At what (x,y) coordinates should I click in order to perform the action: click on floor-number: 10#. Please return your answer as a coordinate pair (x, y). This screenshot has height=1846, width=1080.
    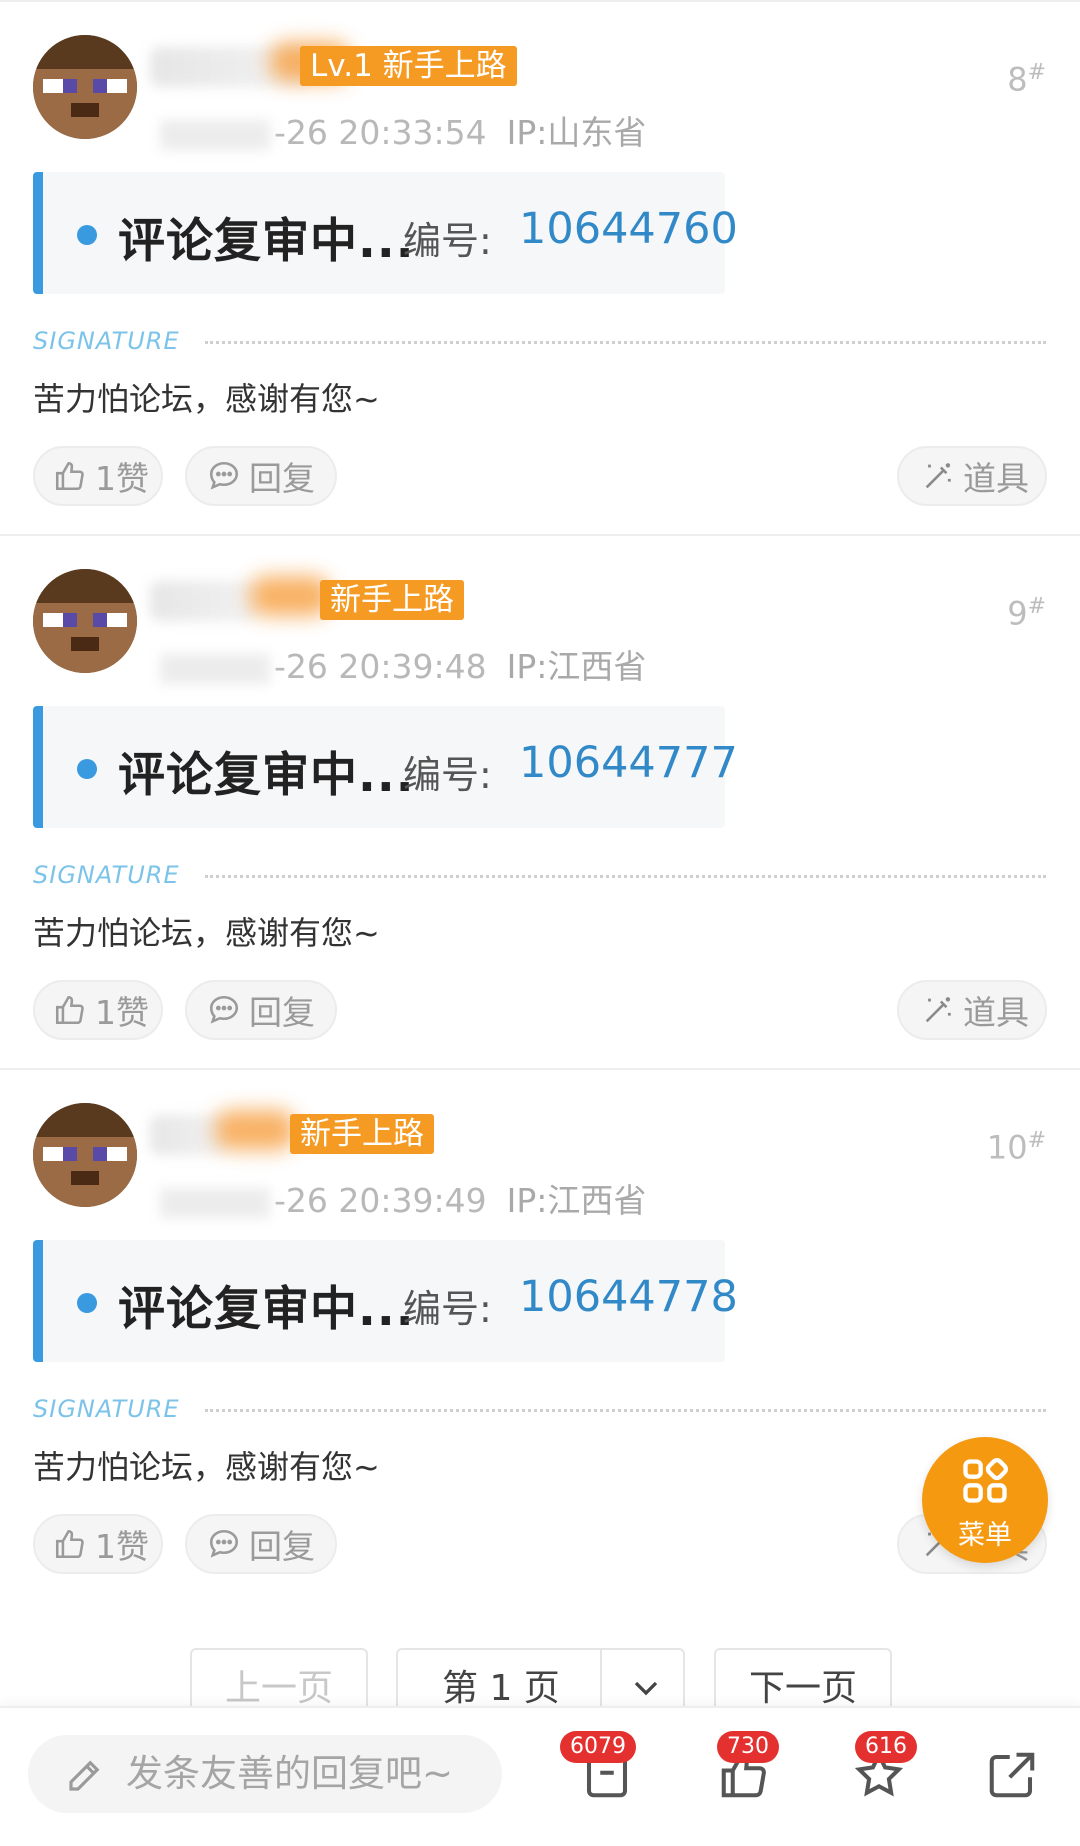
    Looking at the image, I should click on (1016, 1147).